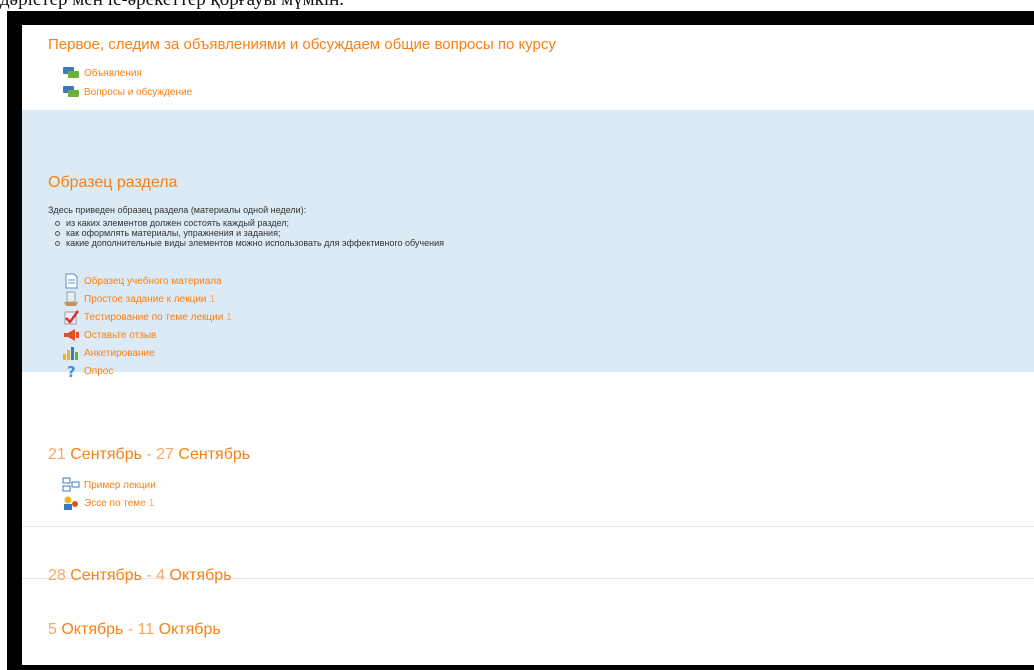 This screenshot has width=1034, height=670. What do you see at coordinates (214, 454) in the screenshot?
I see `date-end-month: Сентябрь` at bounding box center [214, 454].